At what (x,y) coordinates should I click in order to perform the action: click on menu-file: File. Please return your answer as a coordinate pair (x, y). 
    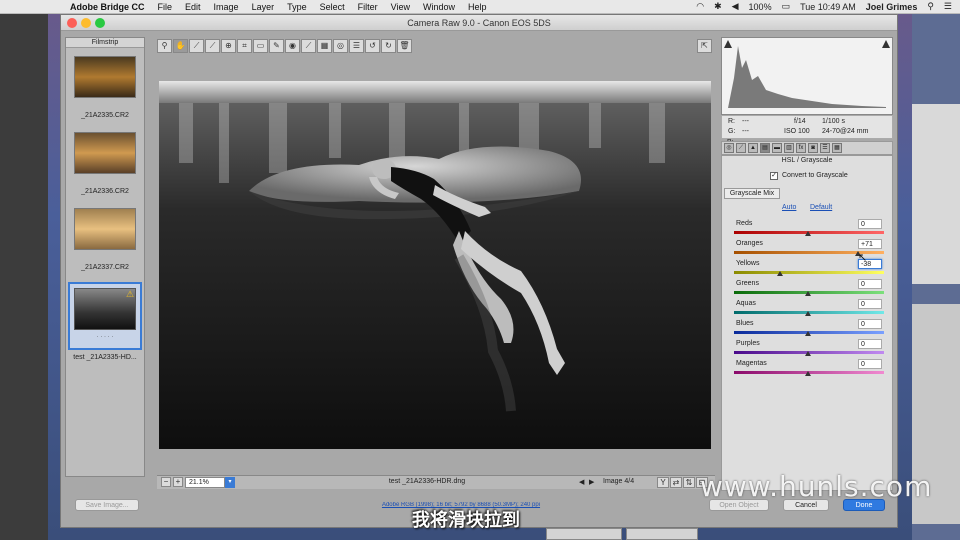
    Looking at the image, I should click on (165, 7).